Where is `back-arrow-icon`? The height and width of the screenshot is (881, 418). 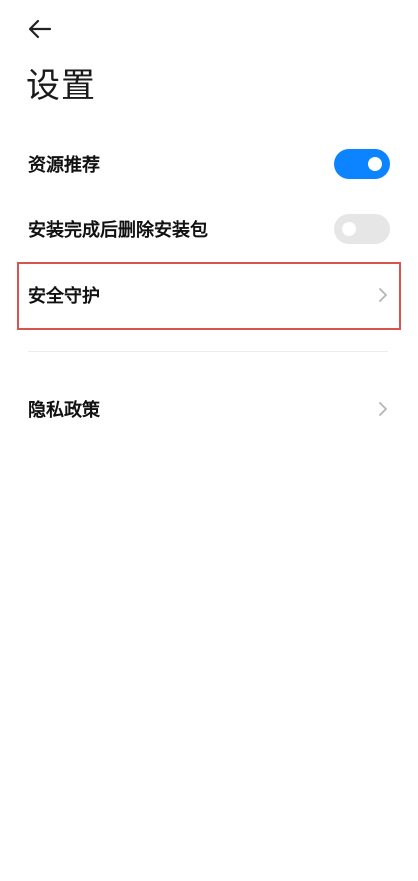
back-arrow-icon is located at coordinates (40, 29).